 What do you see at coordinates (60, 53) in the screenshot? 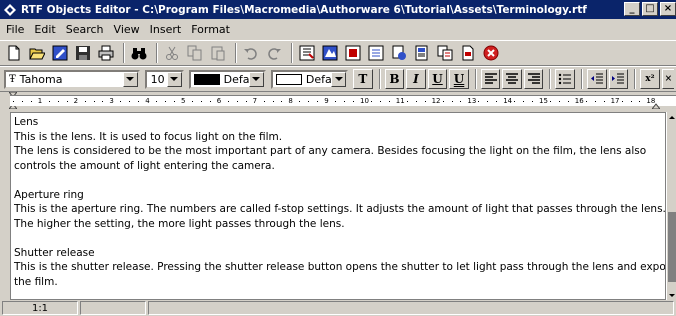
I see `open-rtf-button` at bounding box center [60, 53].